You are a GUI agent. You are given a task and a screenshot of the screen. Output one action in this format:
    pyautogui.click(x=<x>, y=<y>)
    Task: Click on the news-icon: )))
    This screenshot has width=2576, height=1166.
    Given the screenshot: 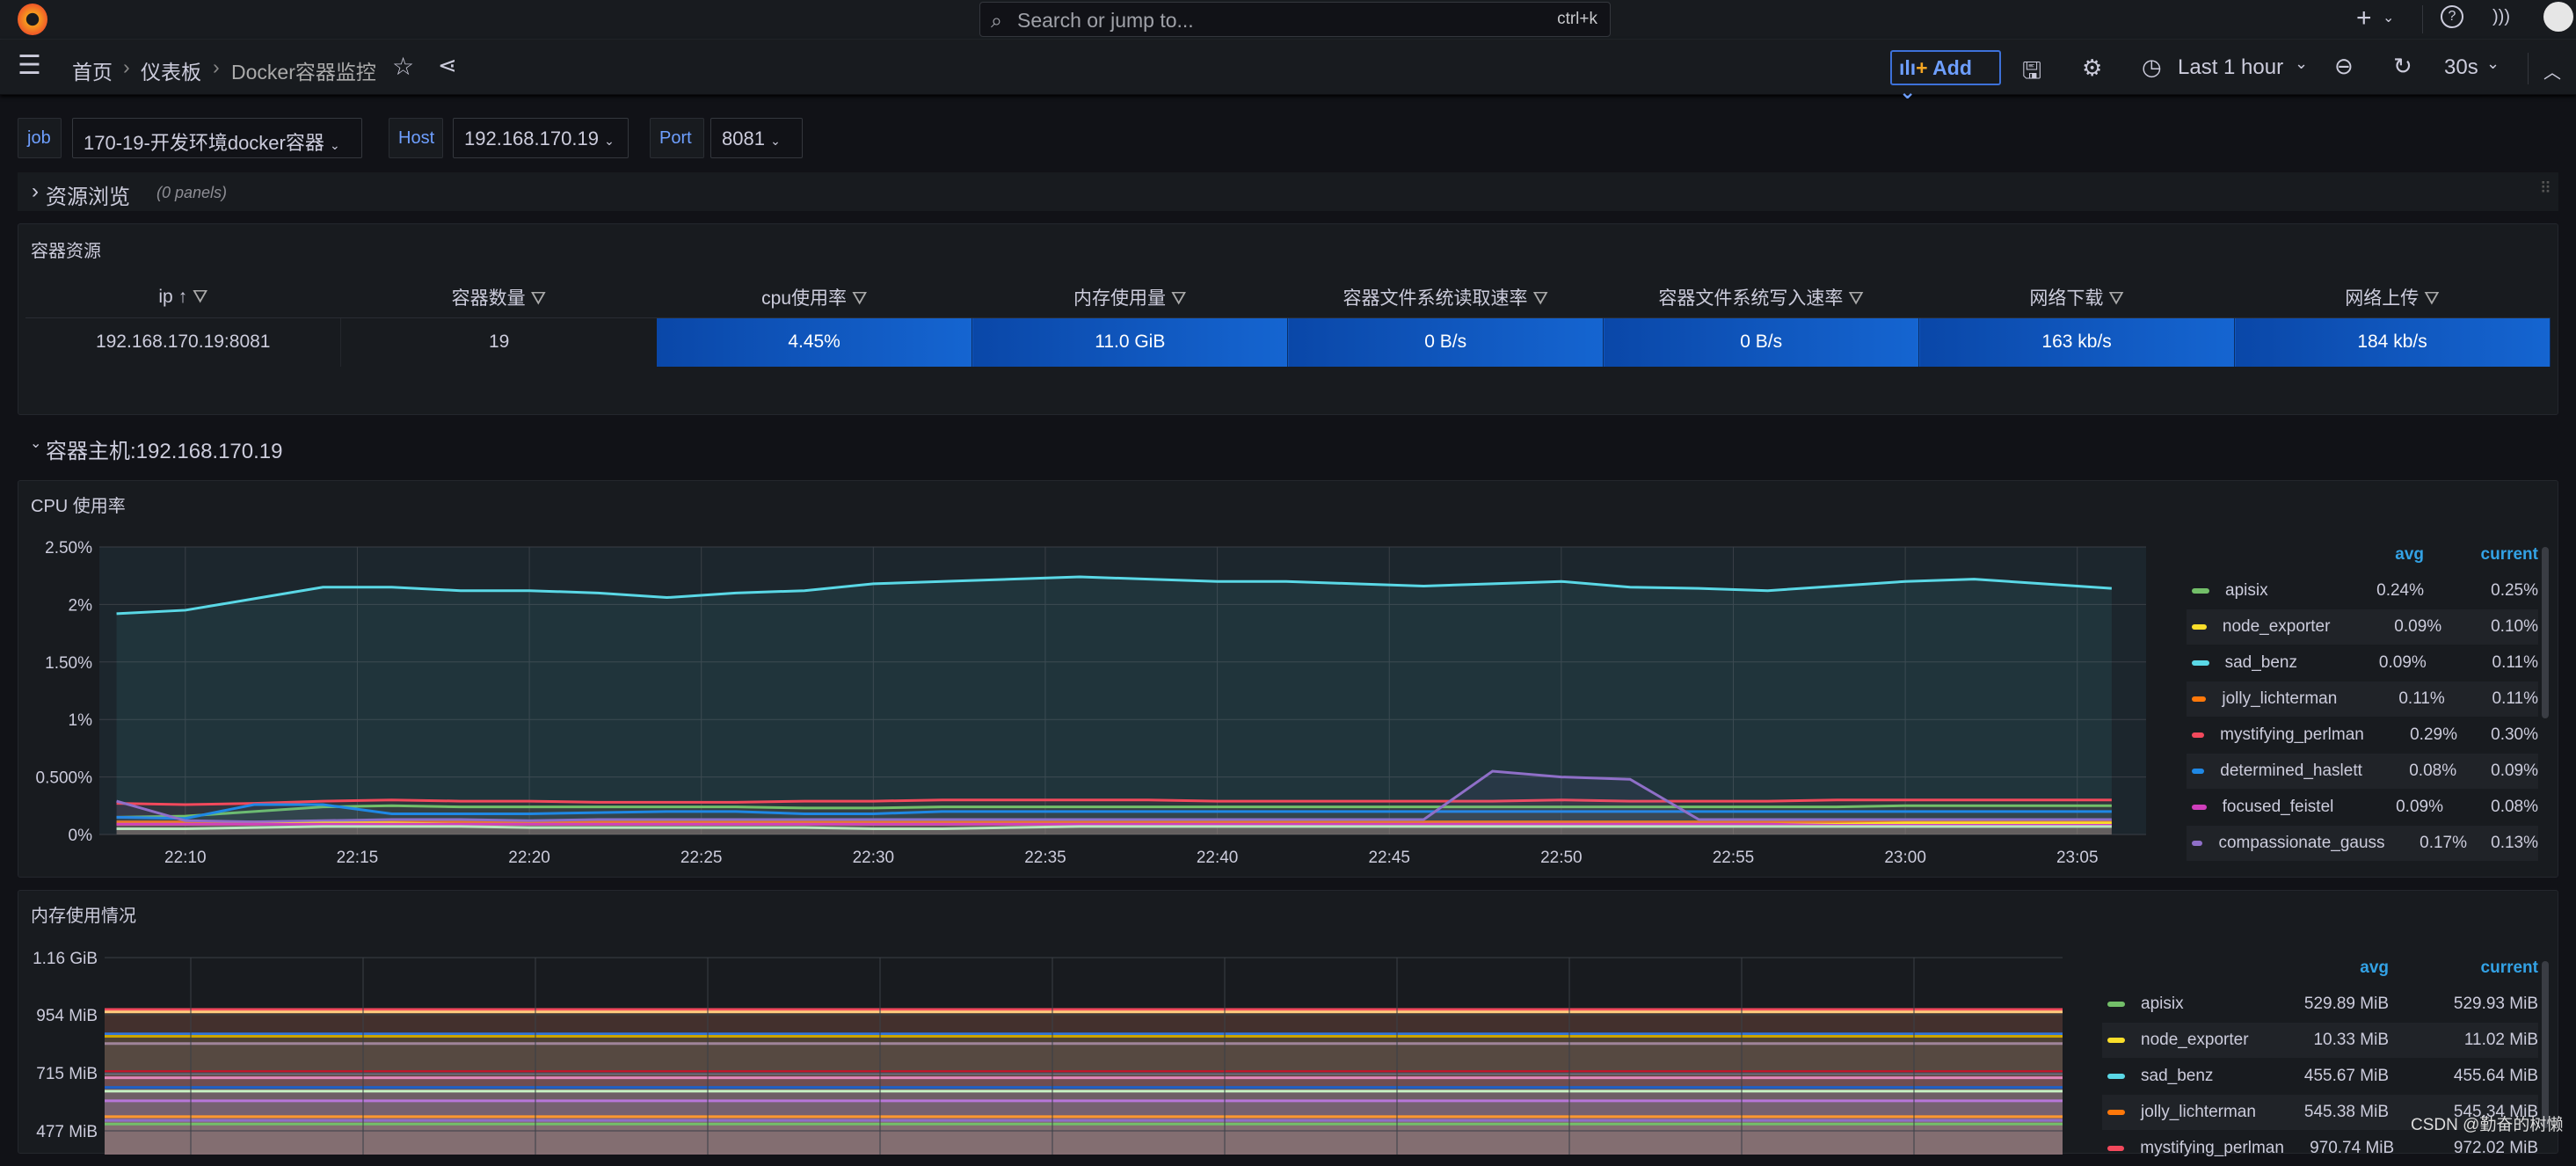 What is the action you would take?
    pyautogui.click(x=2501, y=17)
    